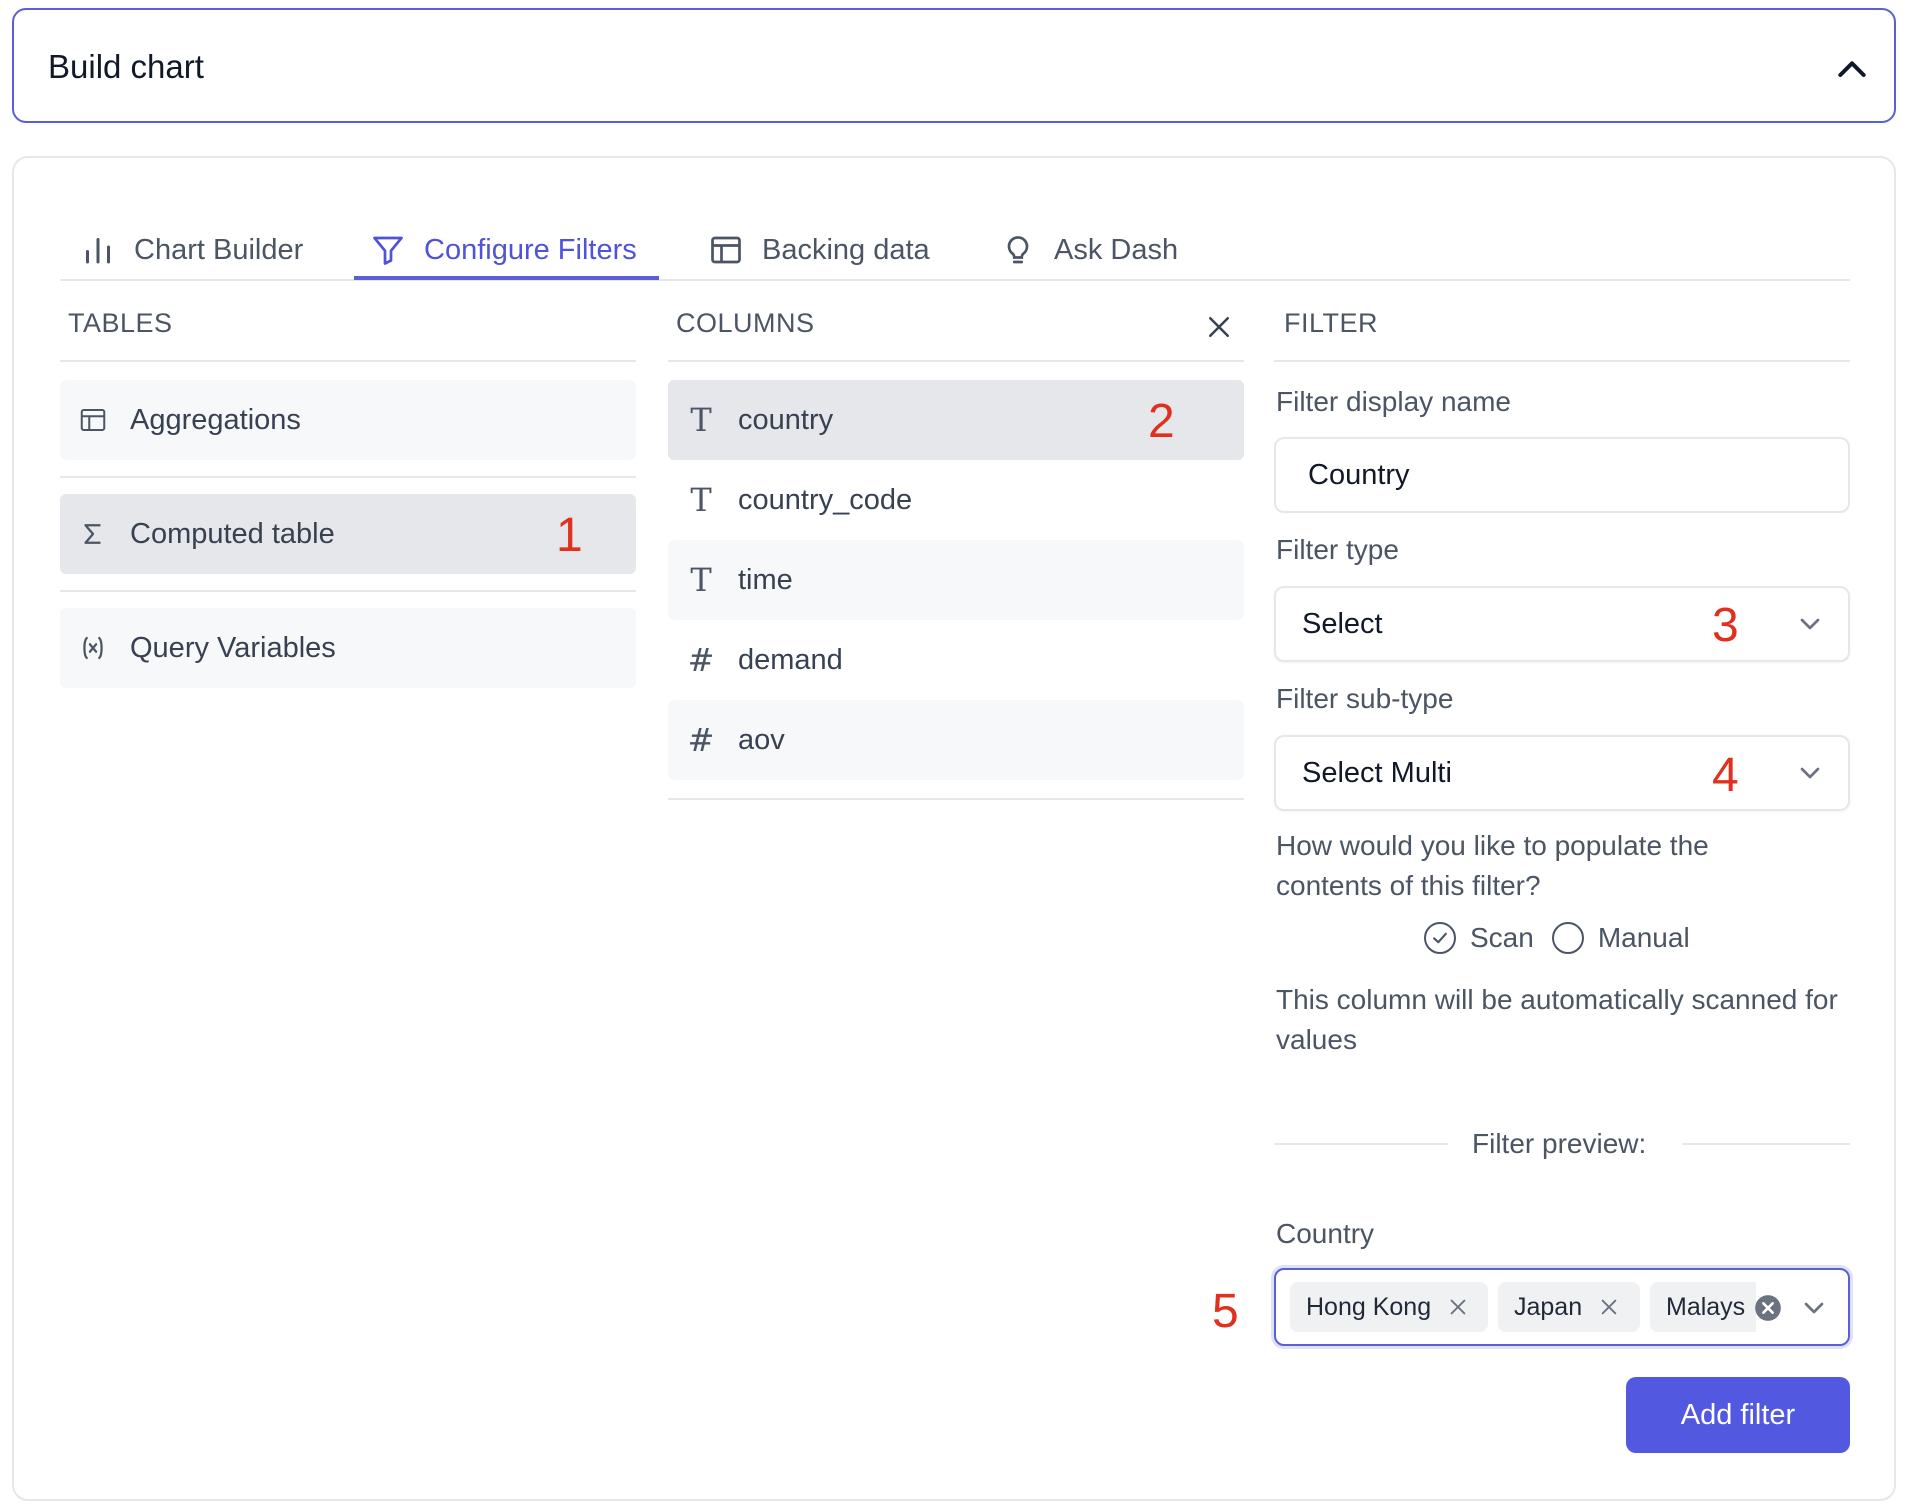  I want to click on tab-configure-filters: Configure Filters, so click(503, 250).